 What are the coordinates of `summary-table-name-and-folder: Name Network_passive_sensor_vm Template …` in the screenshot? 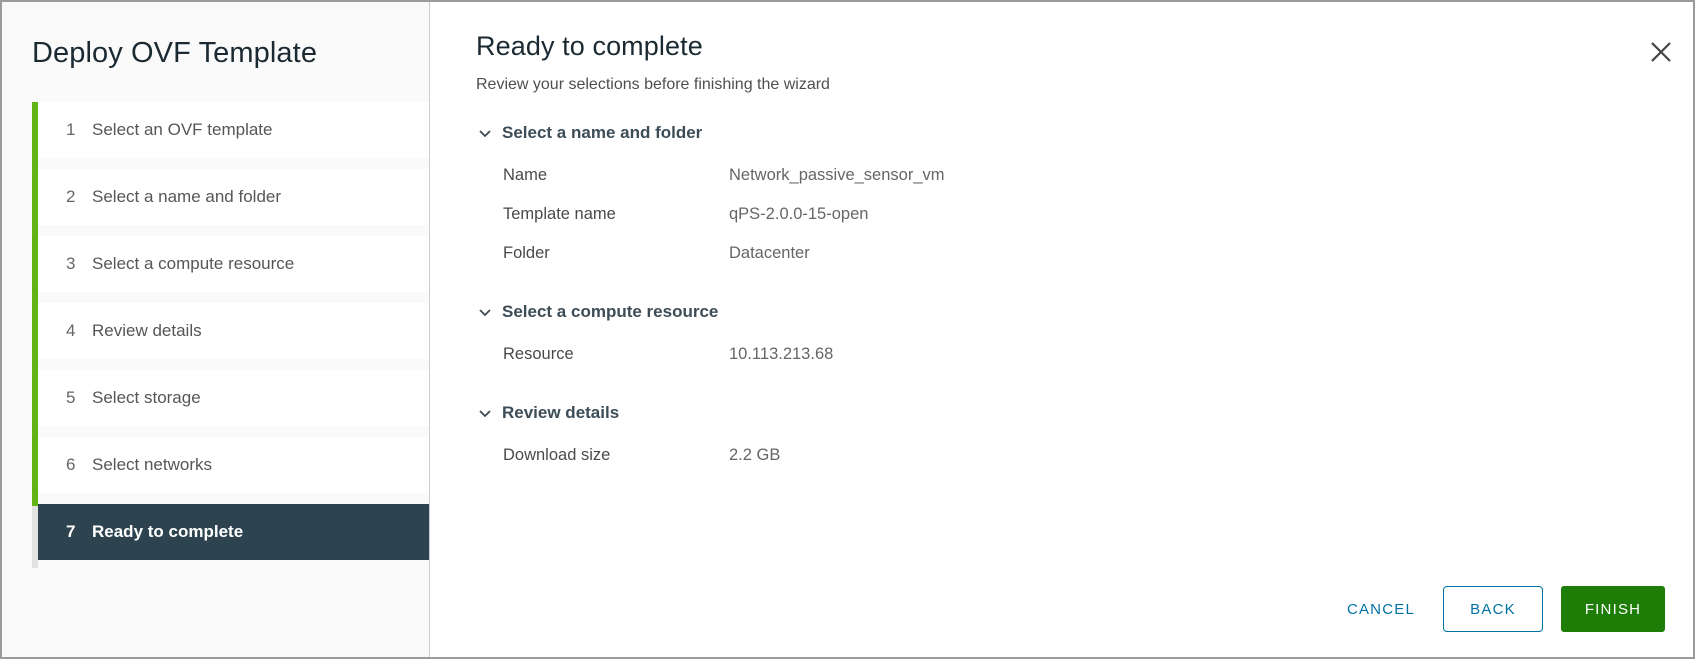 It's located at (1098, 214).